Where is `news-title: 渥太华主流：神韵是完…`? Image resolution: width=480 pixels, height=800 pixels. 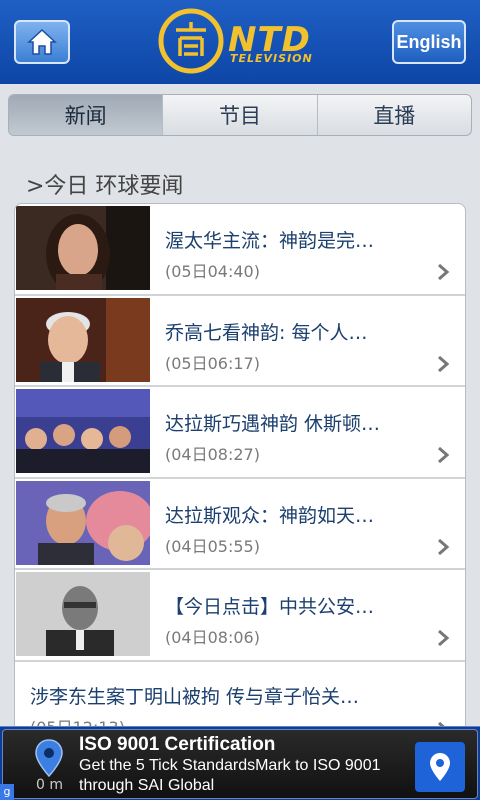
news-title: 渥太华主流：神韵是完… is located at coordinates (270, 241).